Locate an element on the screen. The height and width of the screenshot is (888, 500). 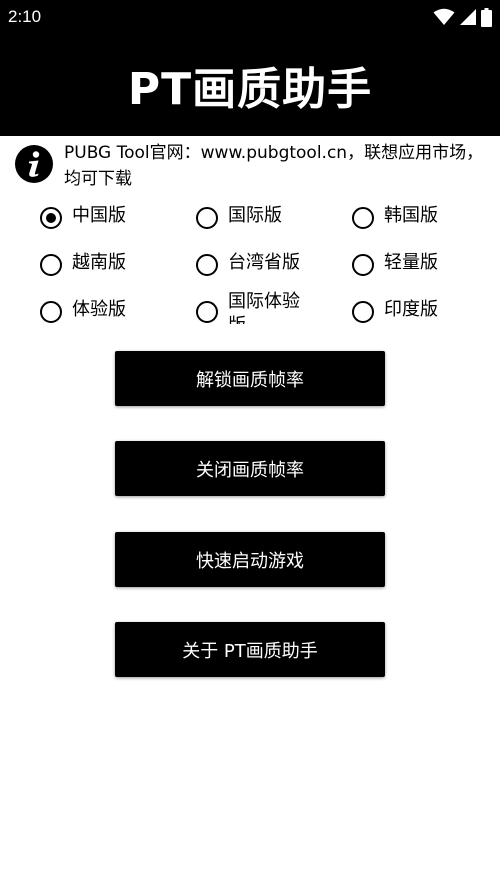
radio-taiwan: 台湾省版 is located at coordinates (248, 263).